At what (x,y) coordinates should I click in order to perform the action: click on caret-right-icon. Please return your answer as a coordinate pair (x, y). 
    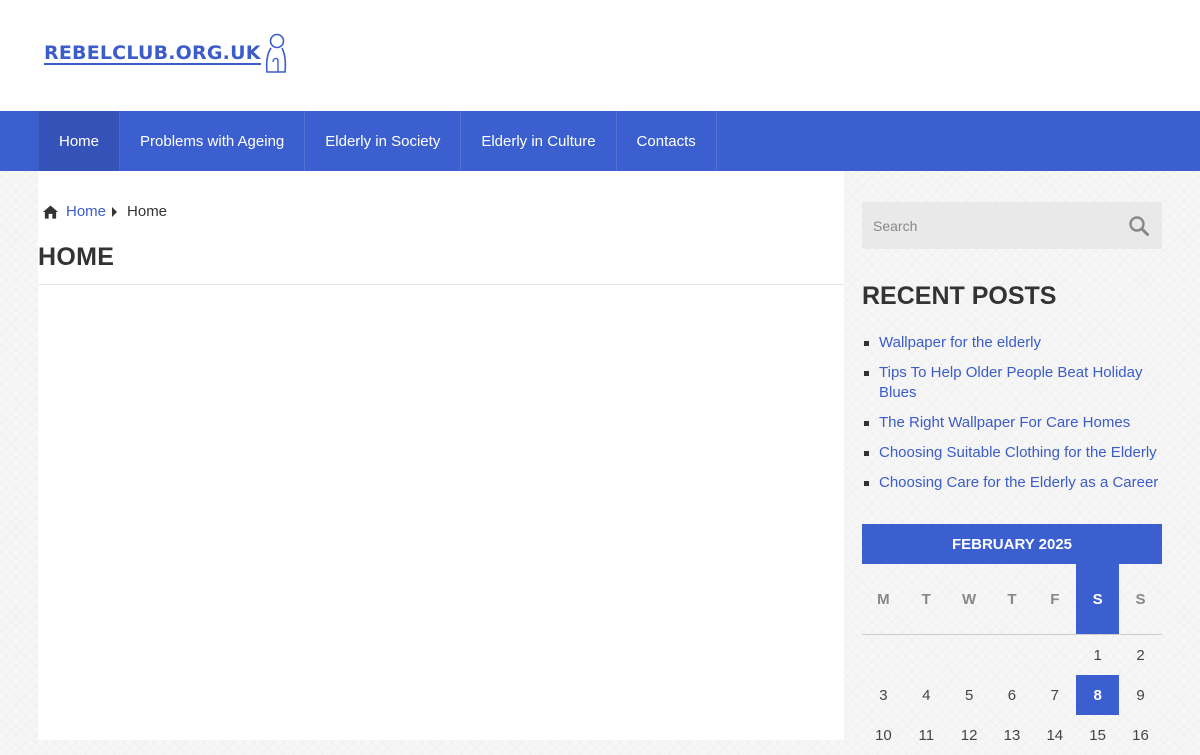
    Looking at the image, I should click on (115, 211).